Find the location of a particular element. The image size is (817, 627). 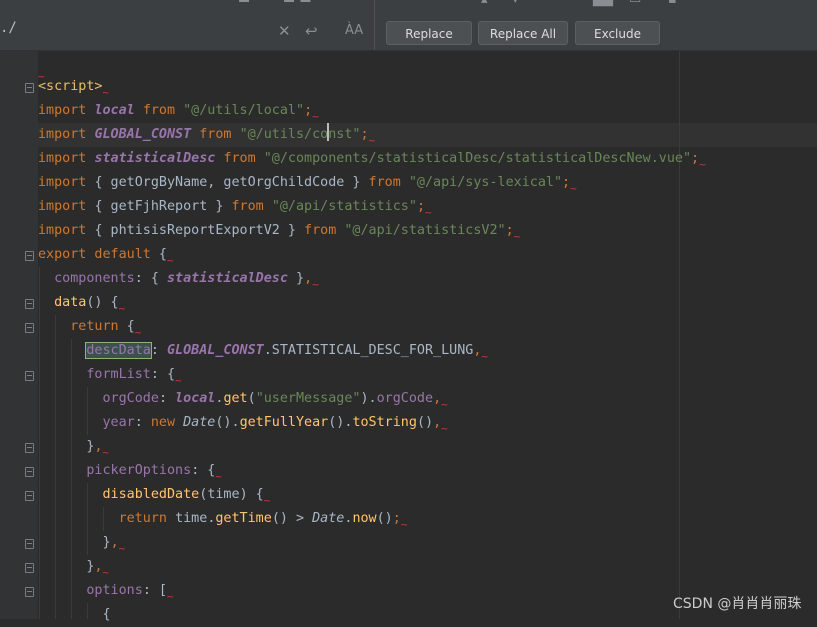

code-line: <script>~ is located at coordinates (73, 87).